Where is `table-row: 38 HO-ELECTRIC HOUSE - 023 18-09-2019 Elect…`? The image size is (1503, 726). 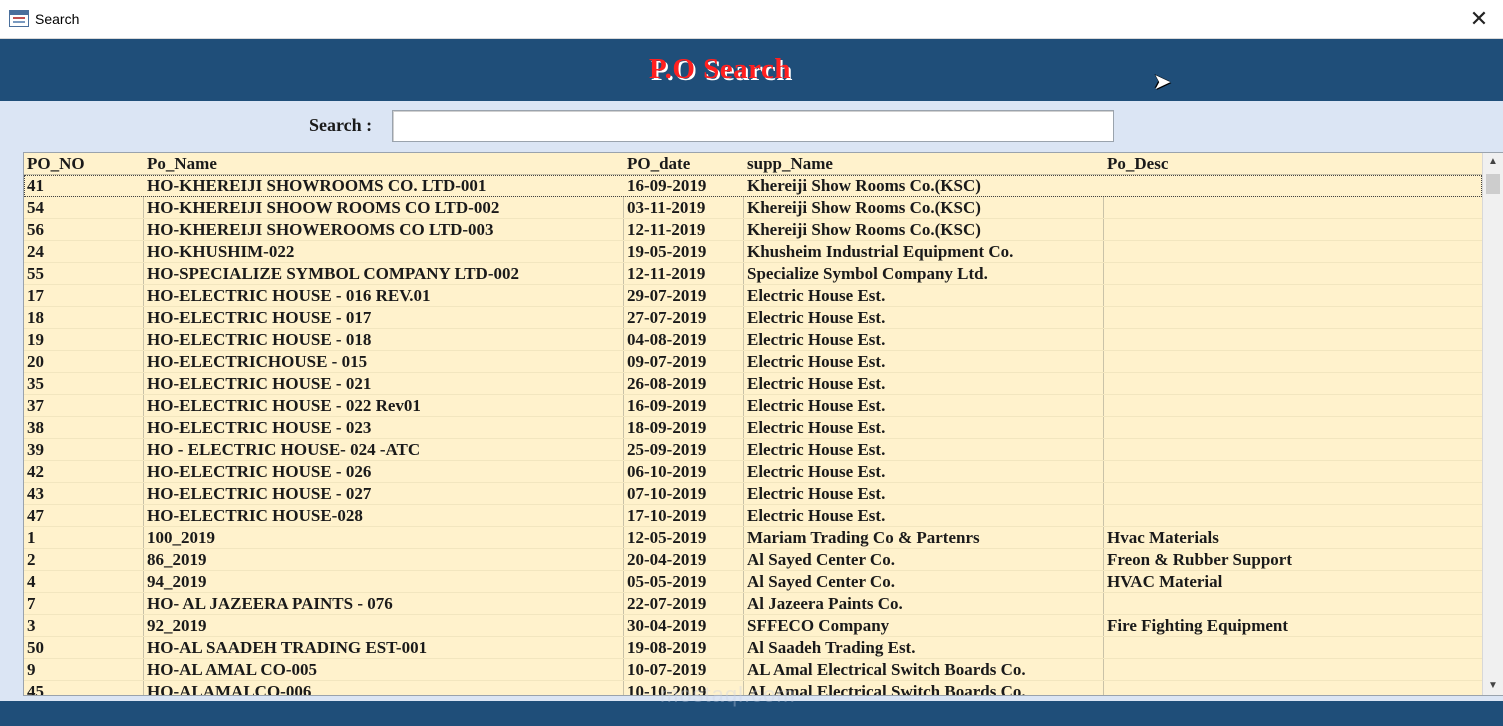 table-row: 38 HO-ELECTRIC HOUSE - 023 18-09-2019 Elect… is located at coordinates (753, 428).